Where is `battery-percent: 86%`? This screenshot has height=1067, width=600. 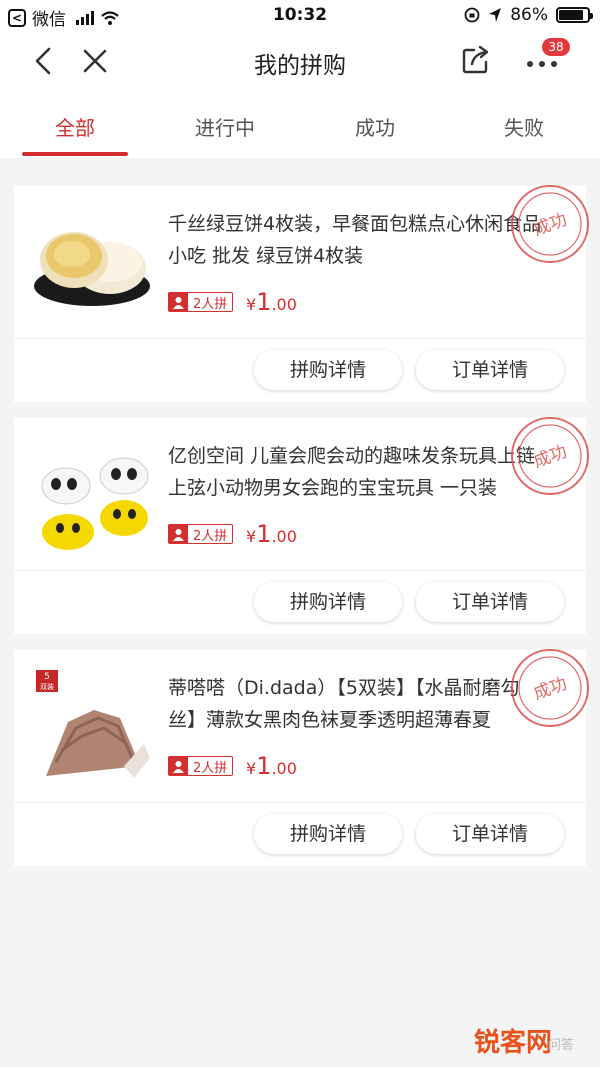
battery-percent: 86% is located at coordinates (529, 15).